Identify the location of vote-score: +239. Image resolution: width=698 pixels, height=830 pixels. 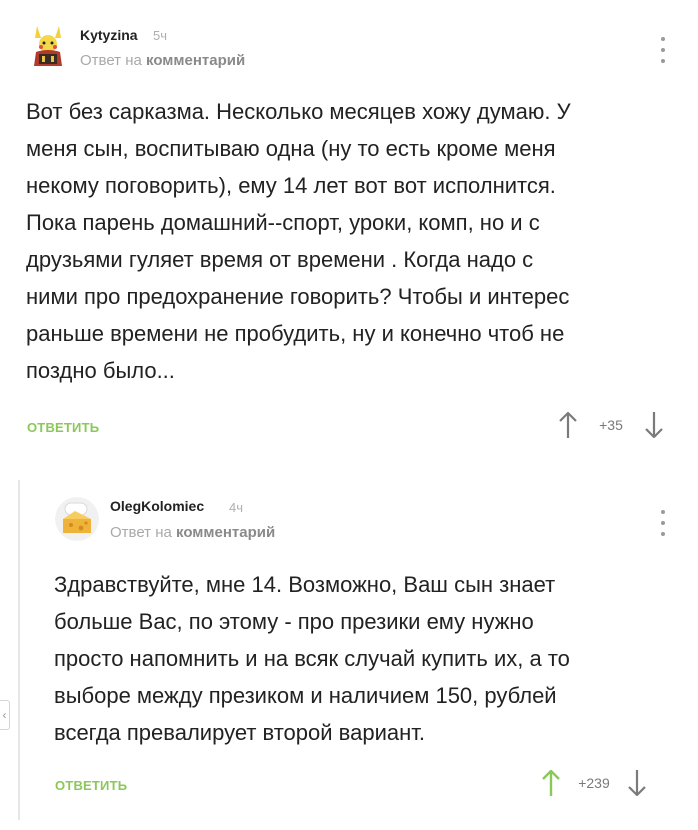
(594, 783).